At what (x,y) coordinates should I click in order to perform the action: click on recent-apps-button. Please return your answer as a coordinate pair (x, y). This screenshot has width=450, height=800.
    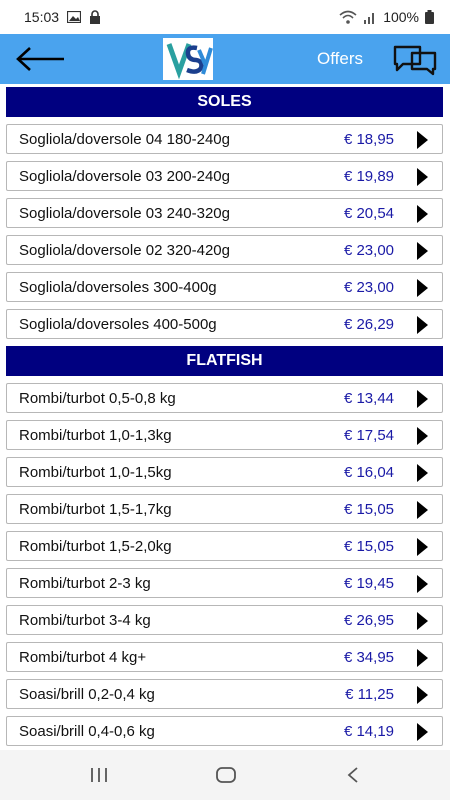
    Looking at the image, I should click on (99, 775).